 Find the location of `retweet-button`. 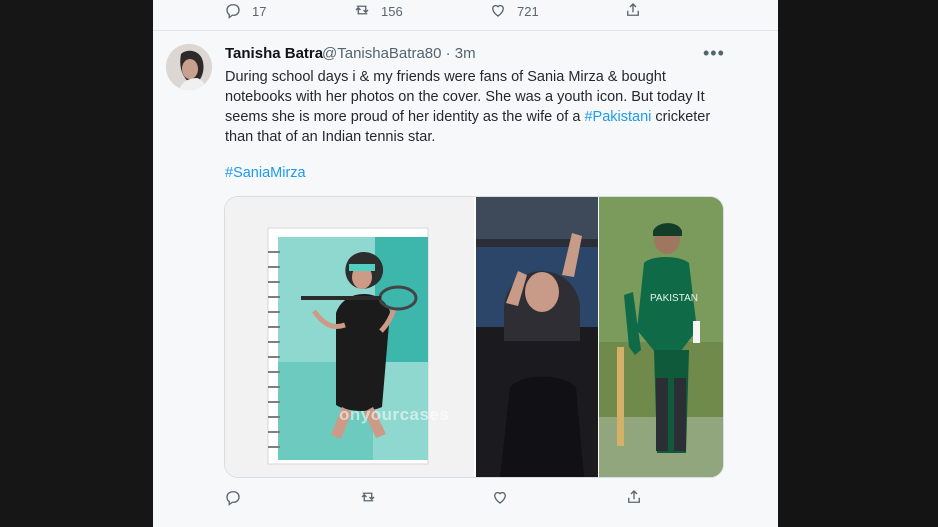

retweet-button is located at coordinates (368, 499).